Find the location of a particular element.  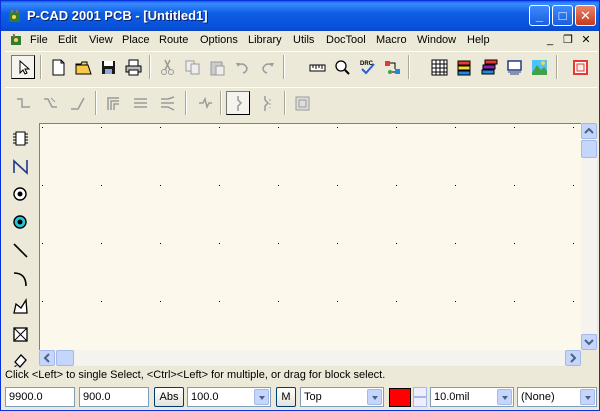

layer-color-swatch is located at coordinates (400, 397).